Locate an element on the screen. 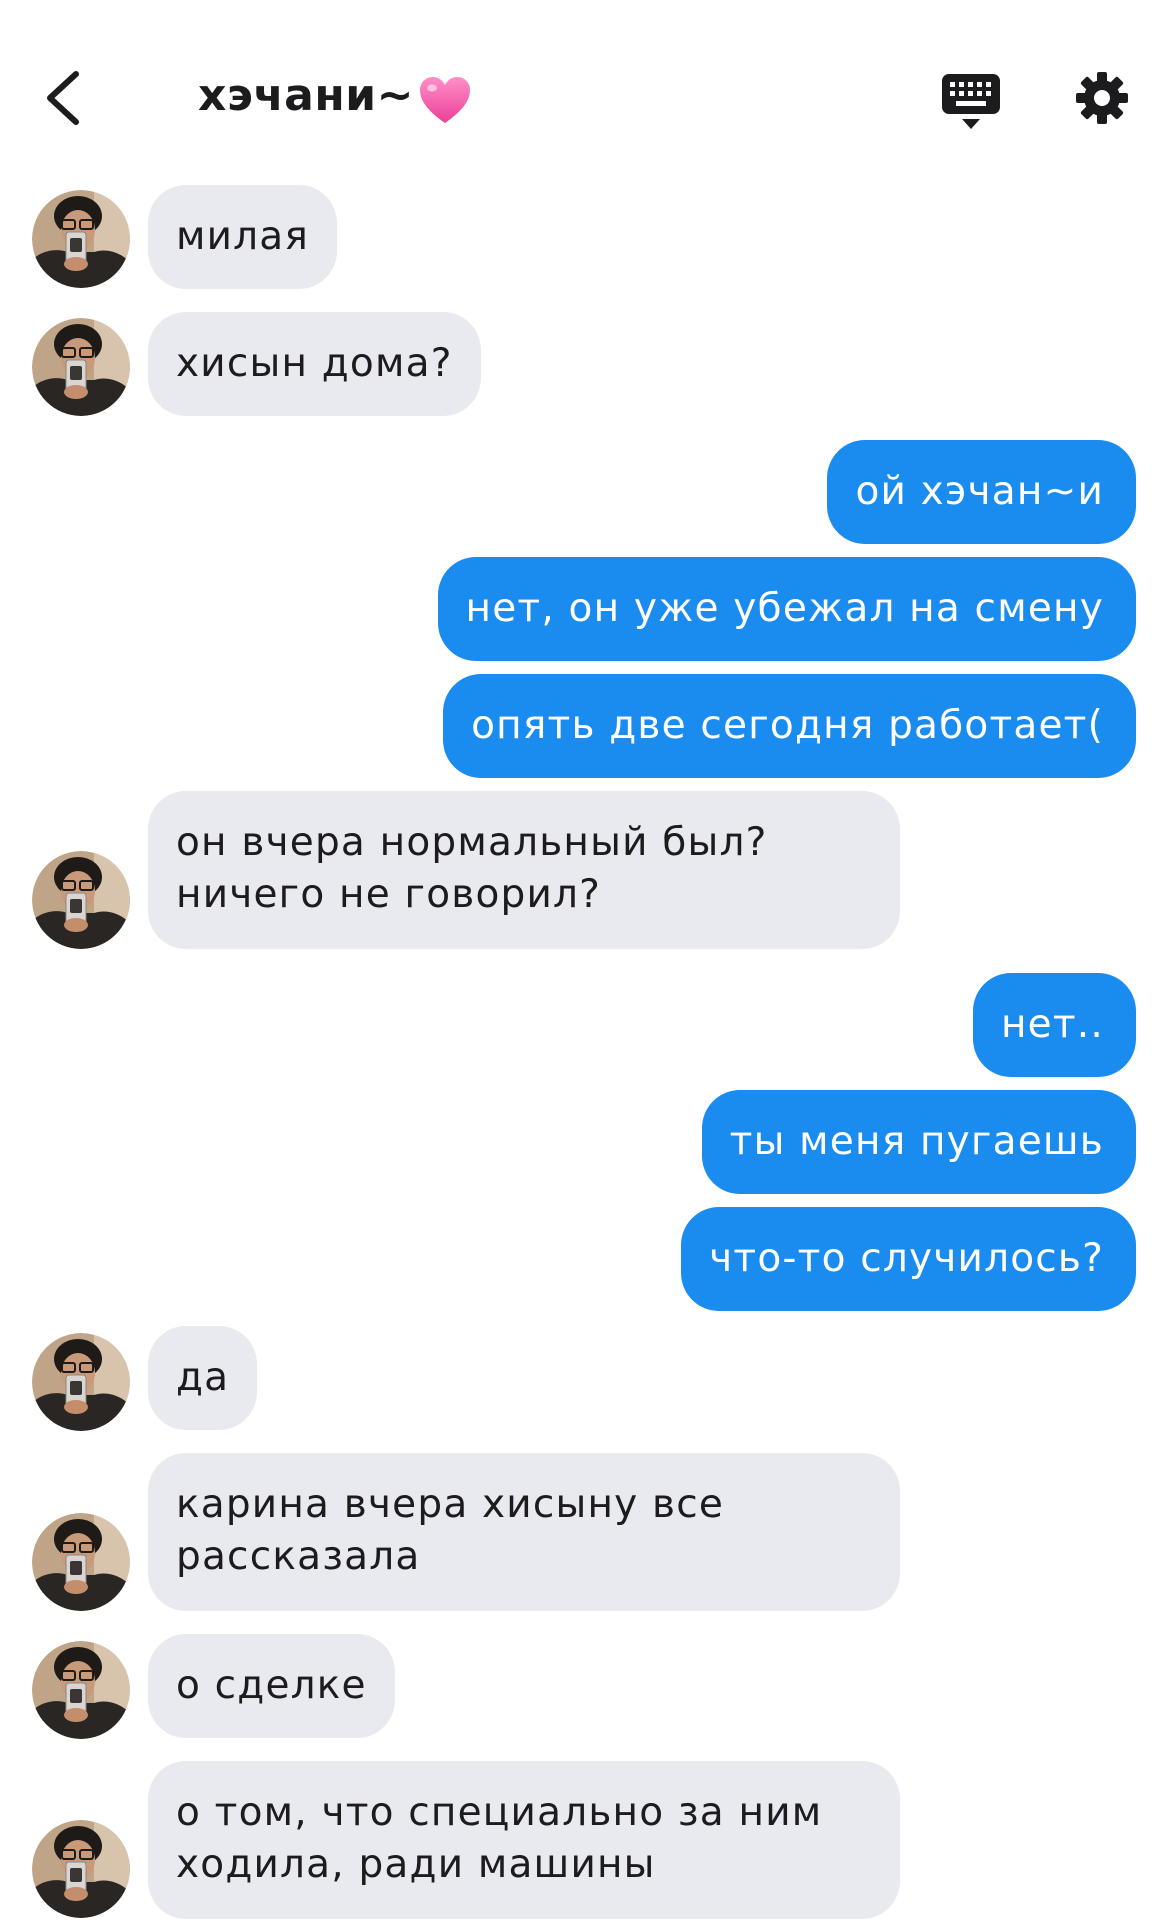 This screenshot has height=1920, width=1164. back-chevron-icon is located at coordinates (63, 98).